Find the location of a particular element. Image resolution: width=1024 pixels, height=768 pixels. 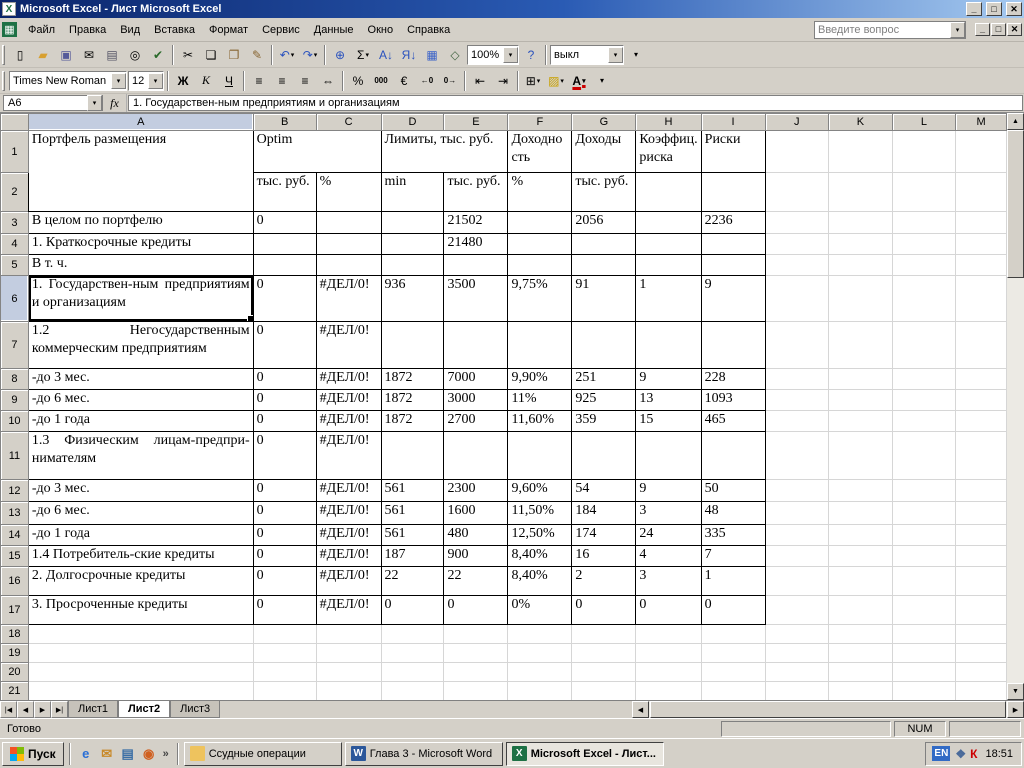

cell-A14: -до 1 года is located at coordinates (140, 535).